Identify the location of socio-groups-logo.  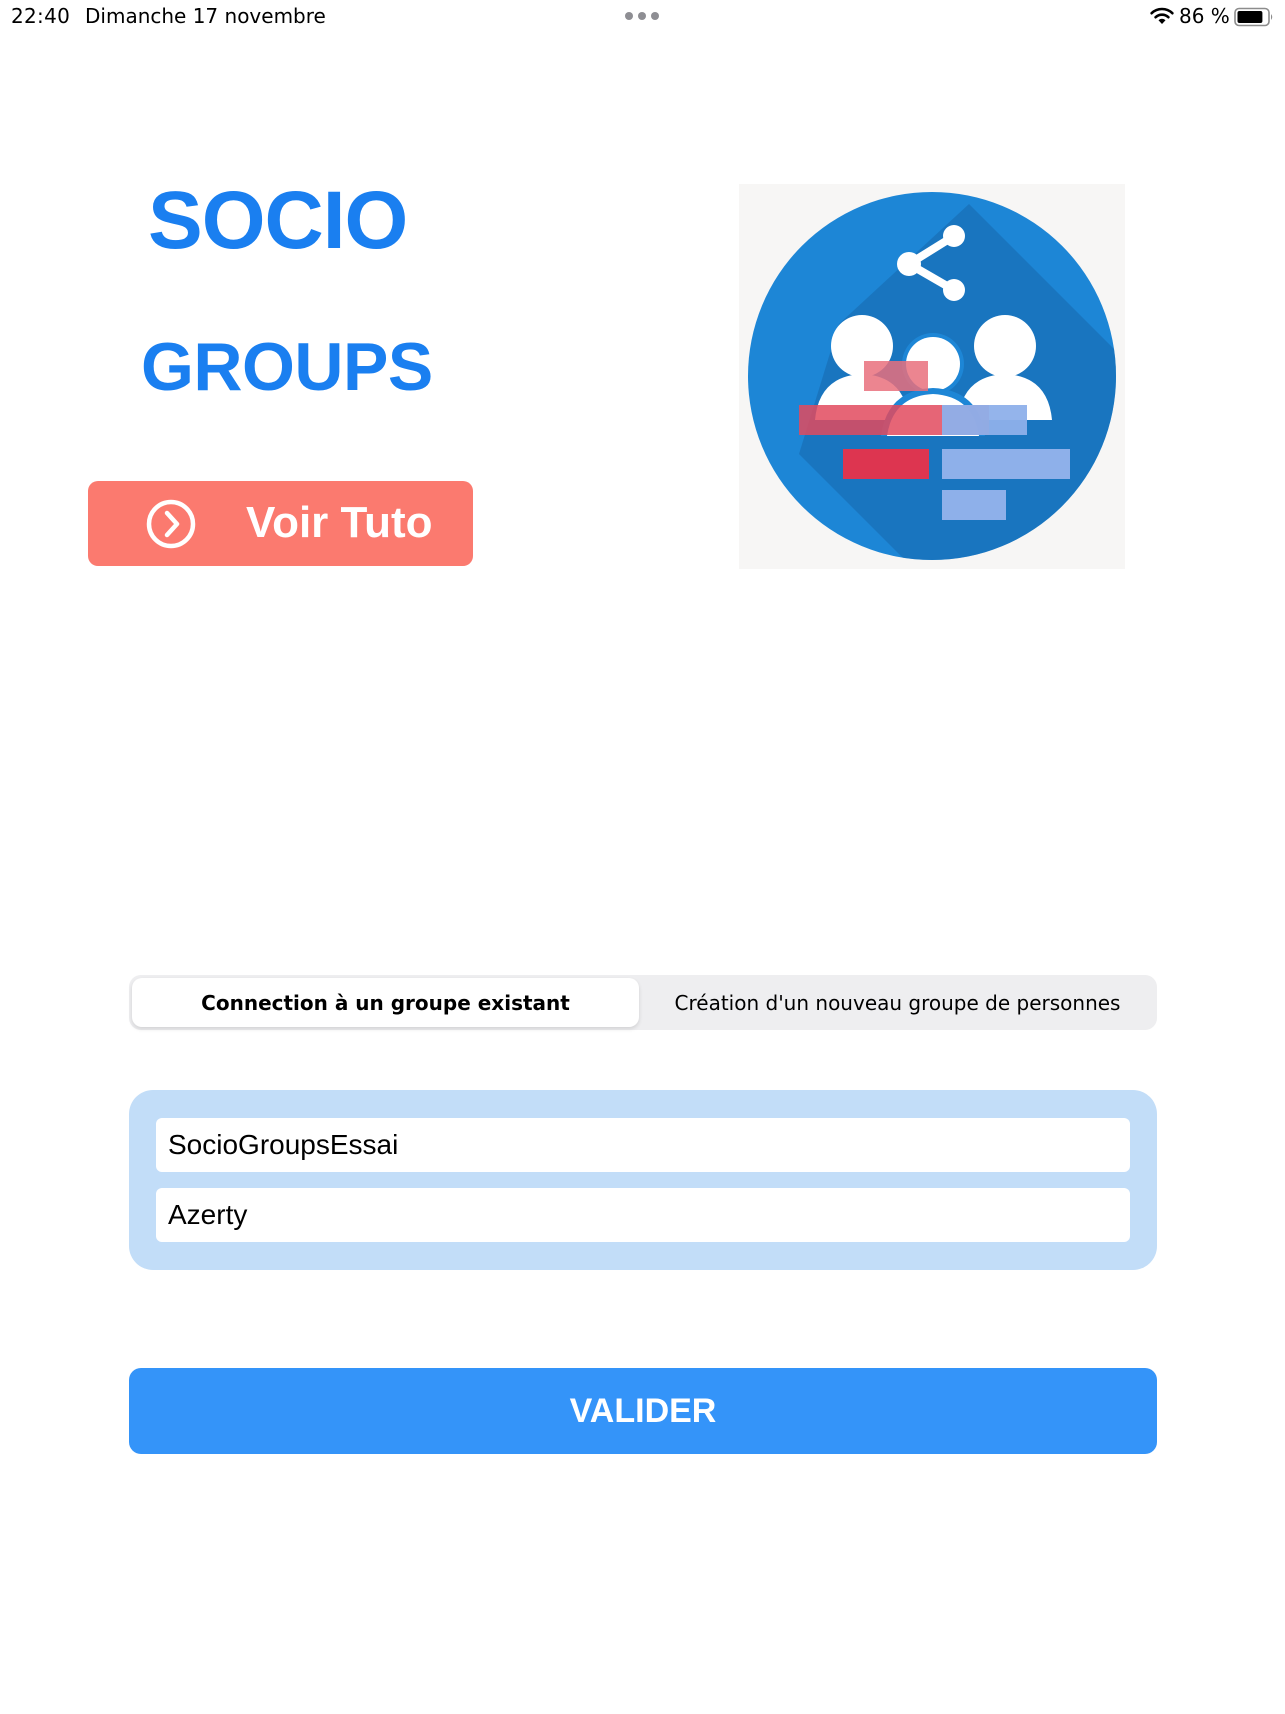
(932, 376).